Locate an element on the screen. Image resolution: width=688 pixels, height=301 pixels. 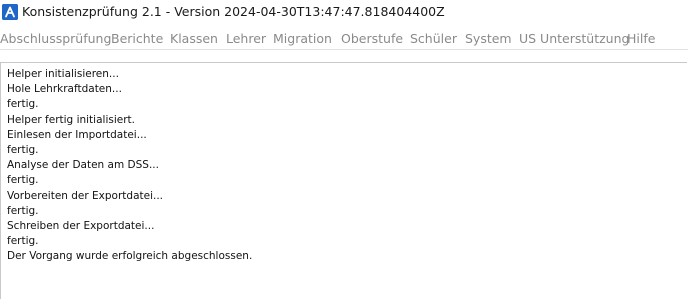
menu-berichte: Berichte is located at coordinates (137, 38).